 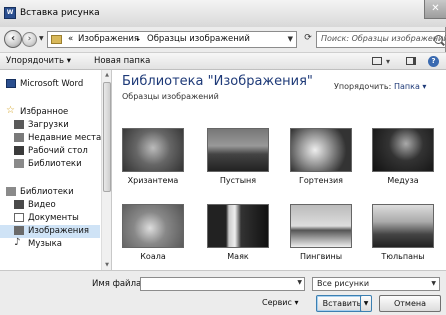 What do you see at coordinates (53, 218) in the screenshot?
I see `sidebar-item-label: Документы` at bounding box center [53, 218].